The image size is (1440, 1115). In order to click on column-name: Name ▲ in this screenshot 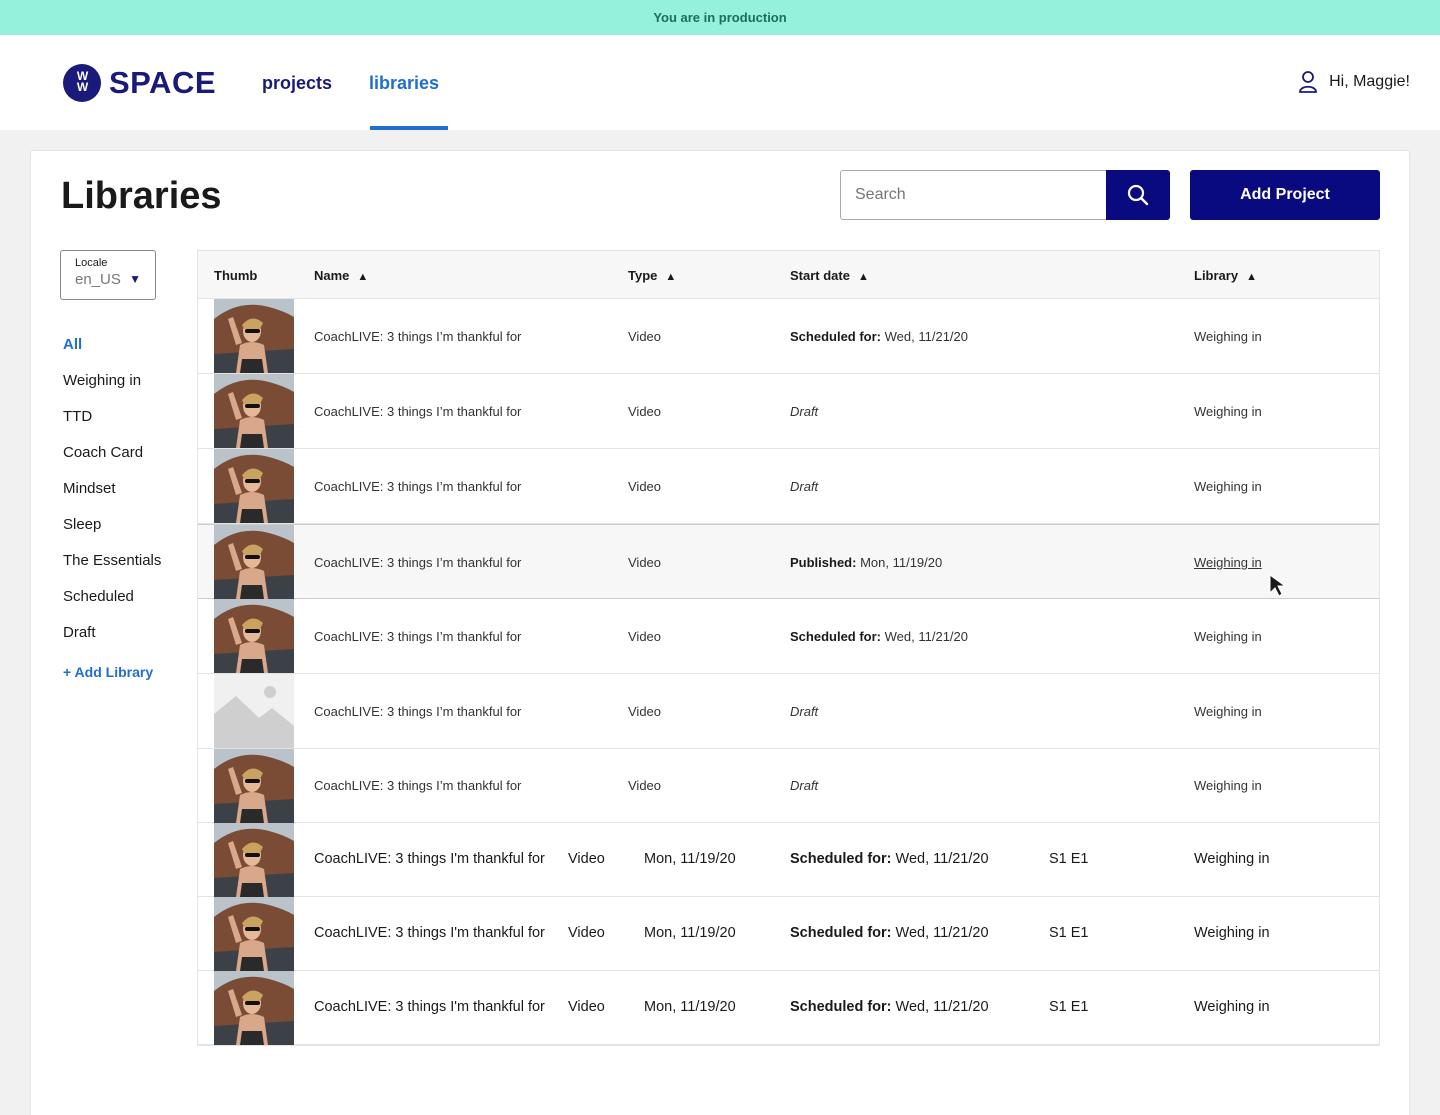, I will do `click(341, 275)`.